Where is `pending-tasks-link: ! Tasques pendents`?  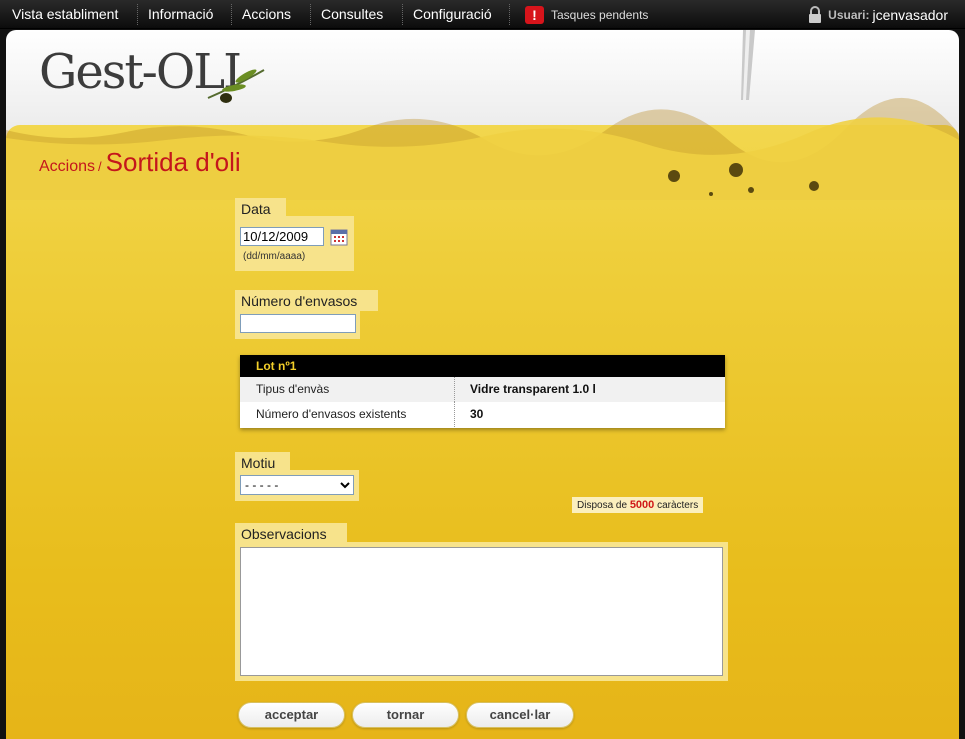 pending-tasks-link: ! Tasques pendents is located at coordinates (586, 14).